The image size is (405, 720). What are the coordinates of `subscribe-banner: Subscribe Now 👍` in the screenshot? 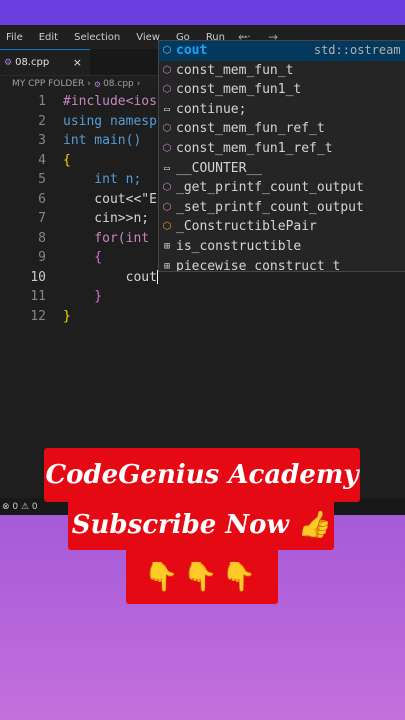 It's located at (201, 525).